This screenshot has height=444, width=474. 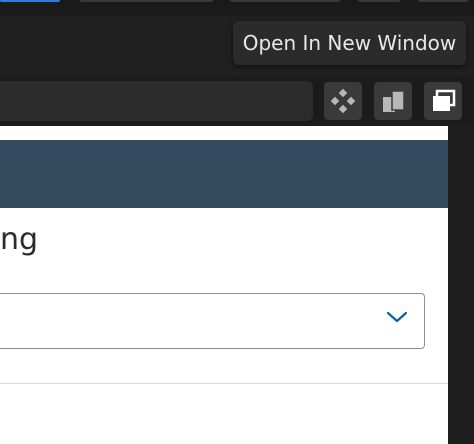 I want to click on scrollbar, so click(x=461, y=285).